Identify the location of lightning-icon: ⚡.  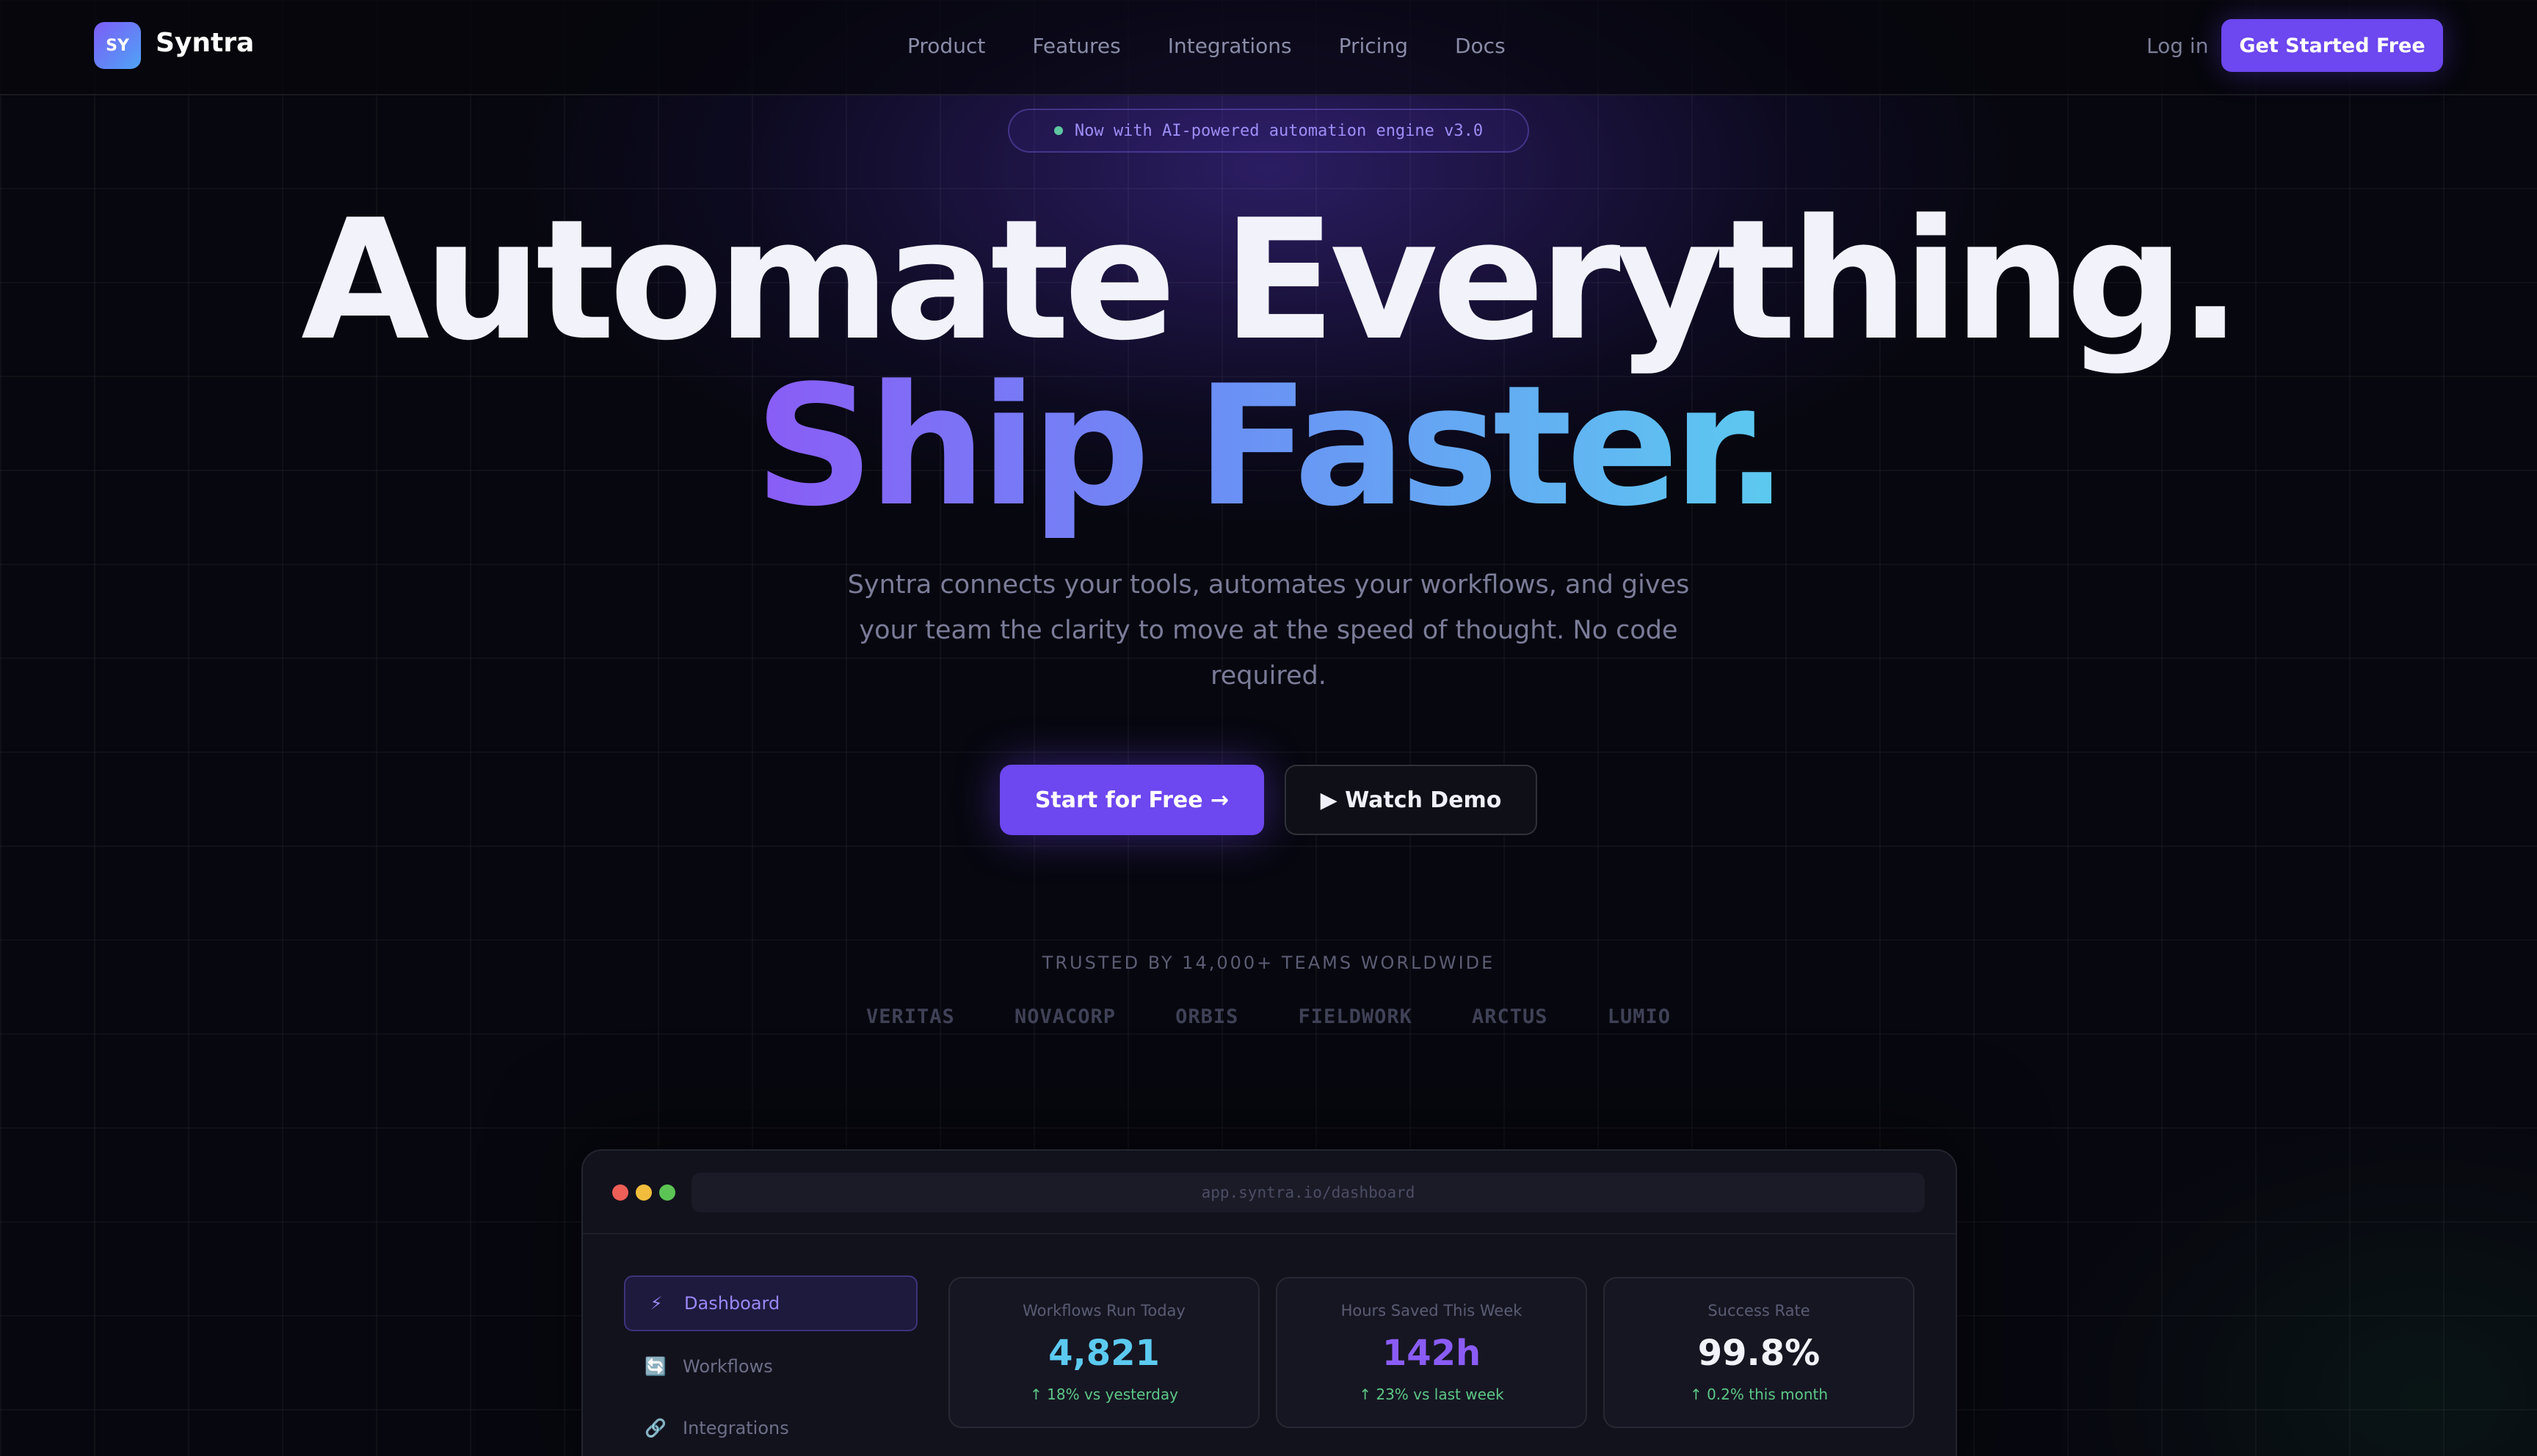
(656, 1303).